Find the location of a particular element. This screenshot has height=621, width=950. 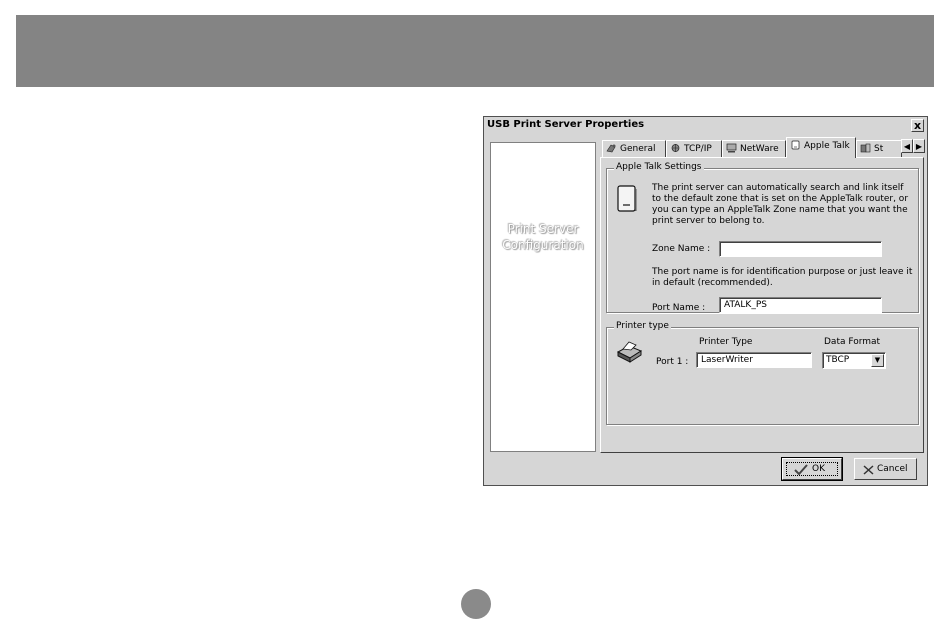

general-icon is located at coordinates (611, 148).